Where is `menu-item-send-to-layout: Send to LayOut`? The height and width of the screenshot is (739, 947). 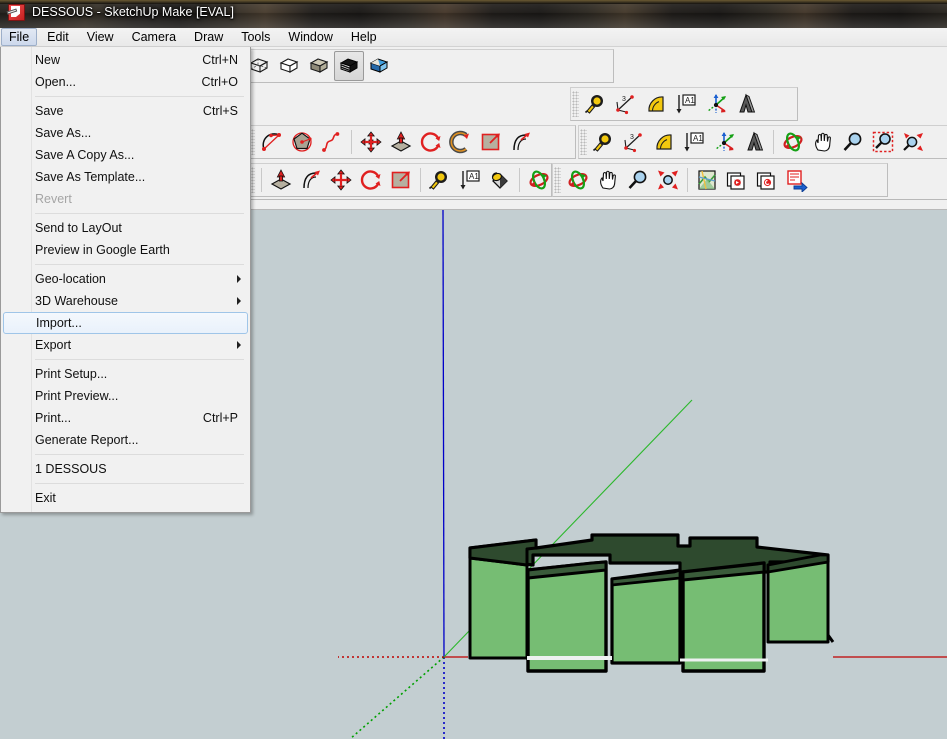
menu-item-send-to-layout: Send to LayOut is located at coordinates (125, 228).